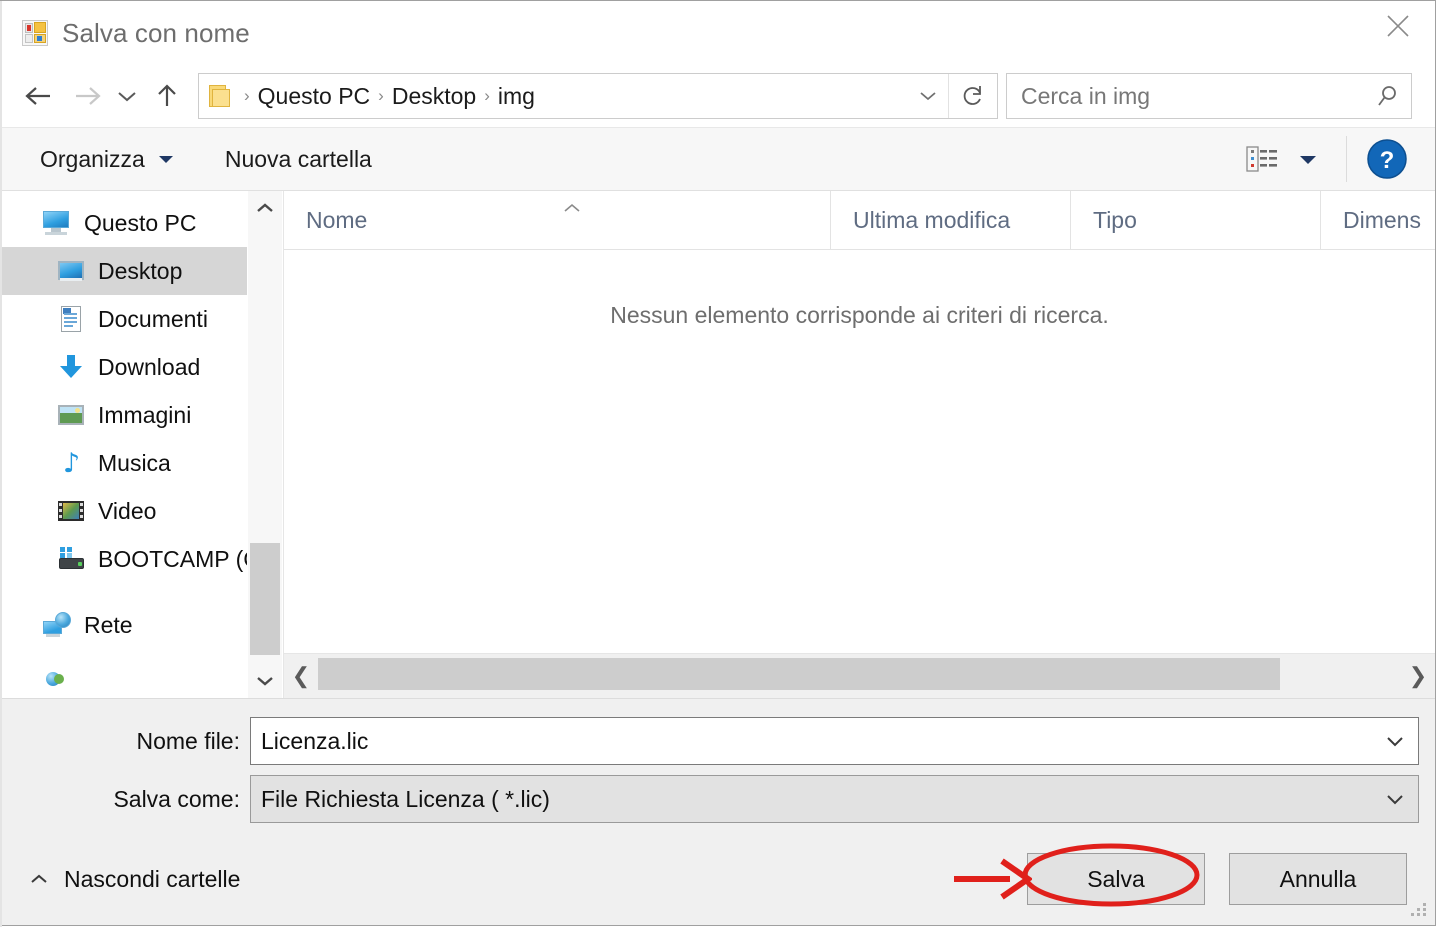  Describe the element at coordinates (222, 96) in the screenshot. I see `folder-icon` at that location.